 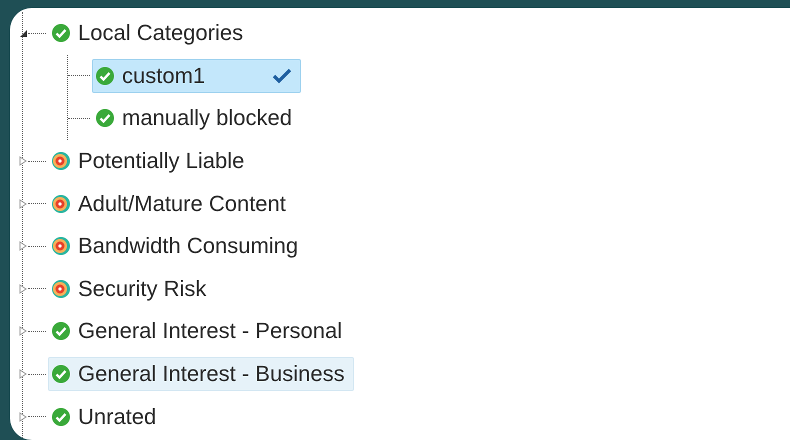 I want to click on tree-item: manually blocked, so click(x=196, y=118).